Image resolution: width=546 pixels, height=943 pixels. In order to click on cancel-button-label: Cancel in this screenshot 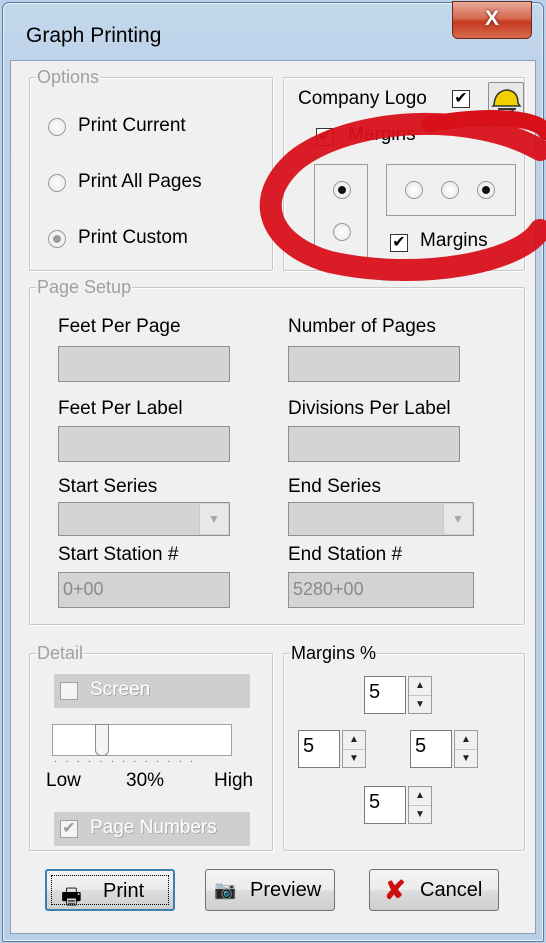, I will do `click(451, 890)`.